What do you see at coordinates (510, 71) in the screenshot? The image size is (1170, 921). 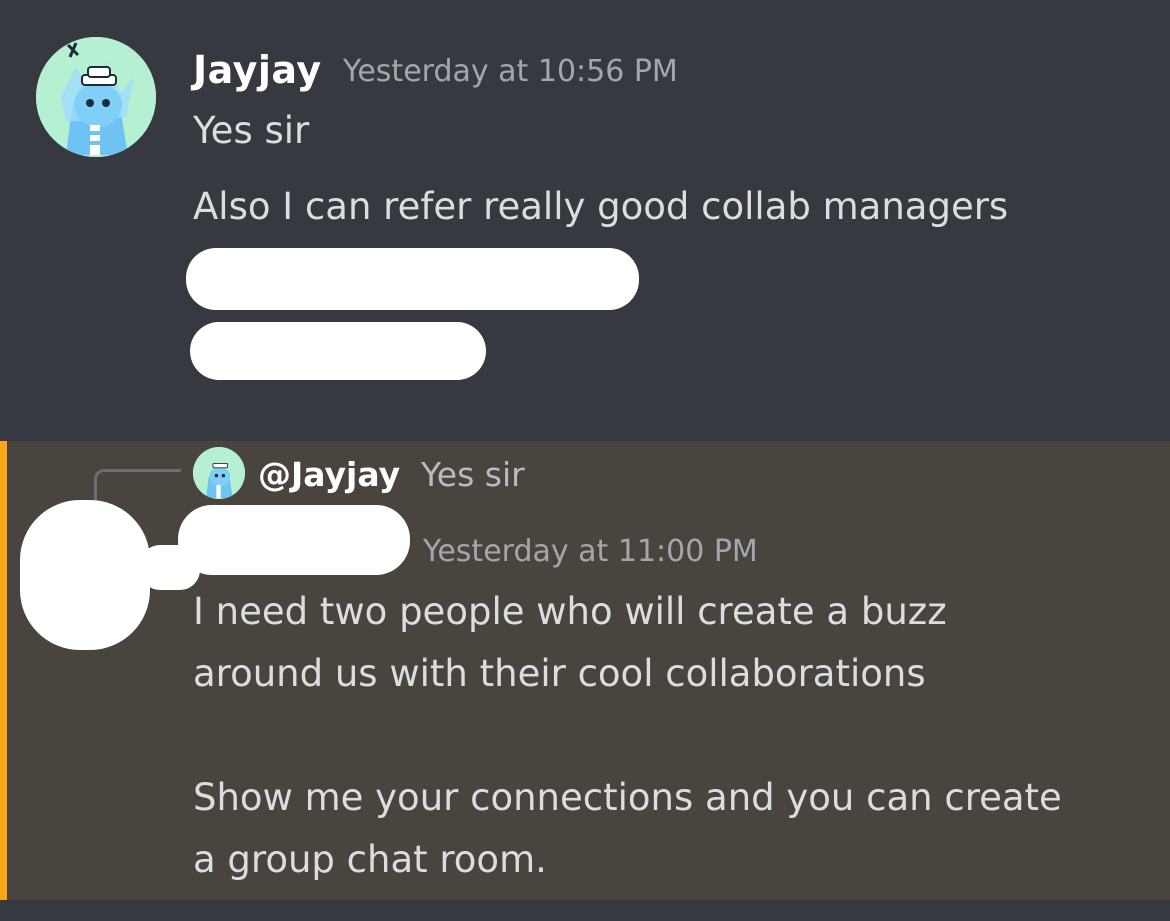 I see `message-timestamp: Yesterday at 10:56 PM` at bounding box center [510, 71].